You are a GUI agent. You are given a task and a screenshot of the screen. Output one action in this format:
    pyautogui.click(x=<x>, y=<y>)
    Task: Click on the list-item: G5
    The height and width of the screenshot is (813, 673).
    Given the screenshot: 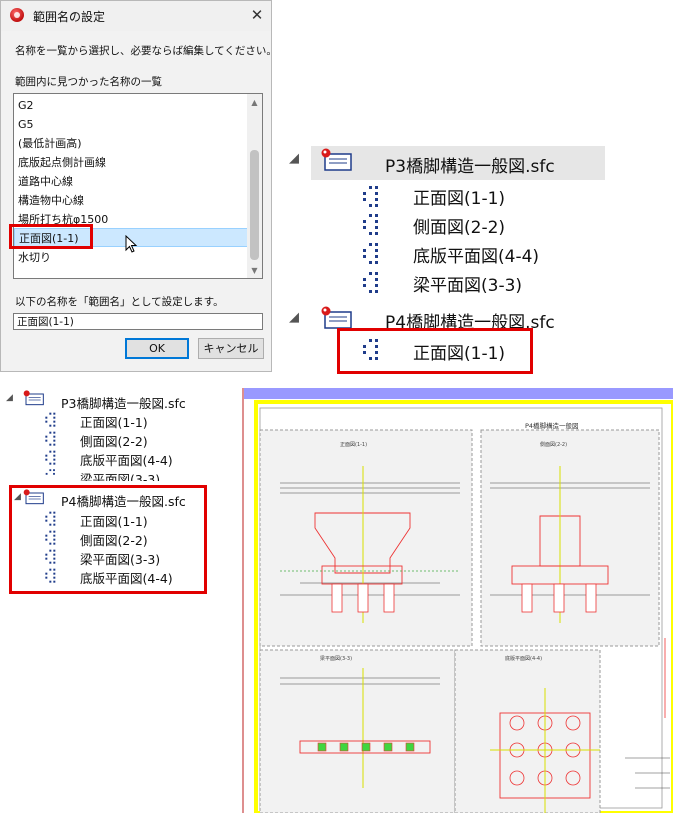 What is the action you would take?
    pyautogui.click(x=131, y=124)
    